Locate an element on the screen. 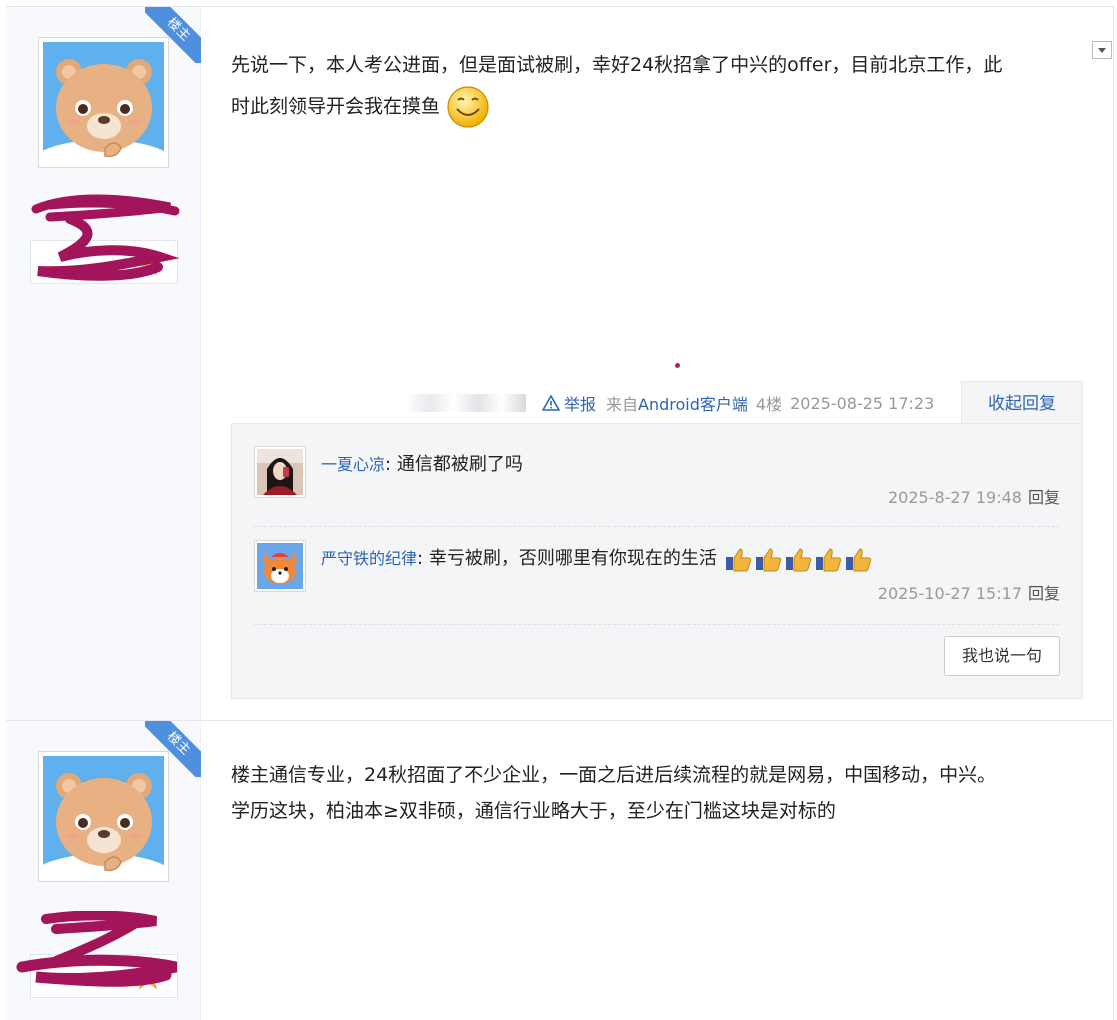  client-link: Android客户端 is located at coordinates (693, 404).